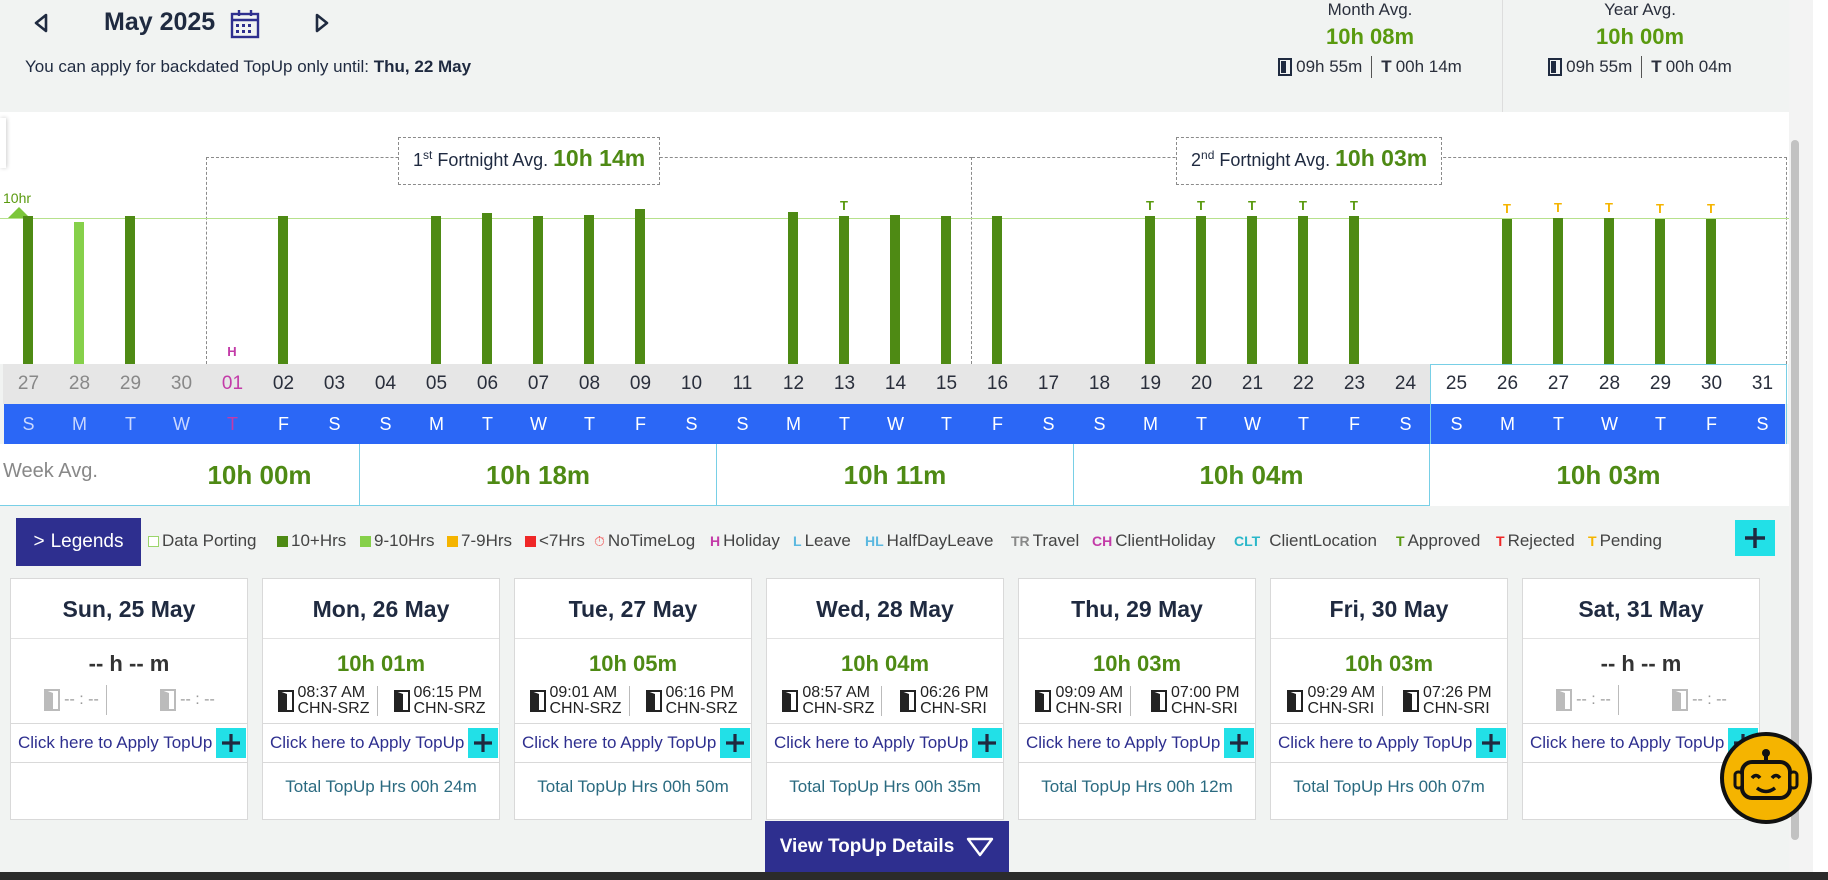 Image resolution: width=1828 pixels, height=880 pixels. Describe the element at coordinates (895, 384) in the screenshot. I see `date-cell: 14` at that location.